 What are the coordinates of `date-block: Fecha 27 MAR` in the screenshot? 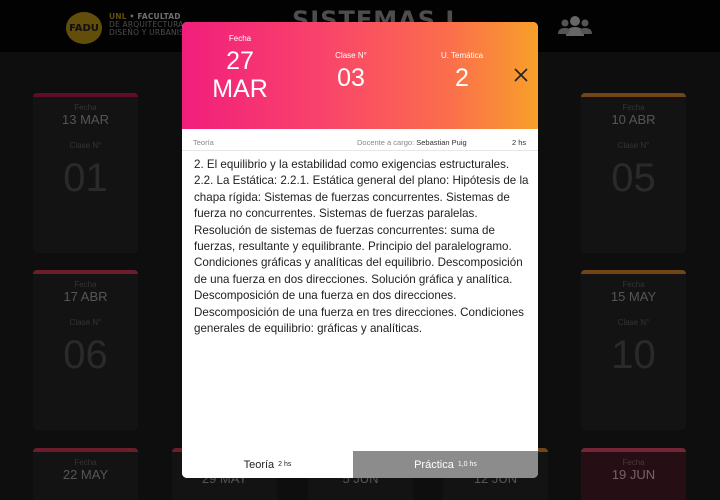 It's located at (240, 68).